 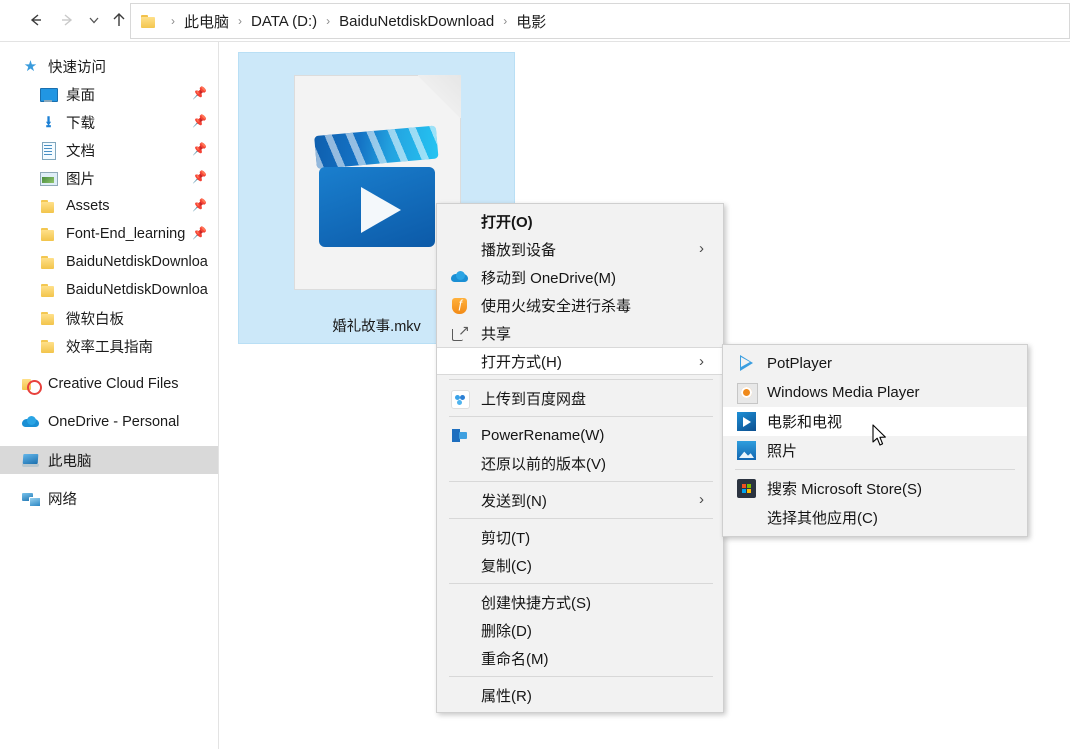 I want to click on creative-cloud-icon, so click(x=32, y=385).